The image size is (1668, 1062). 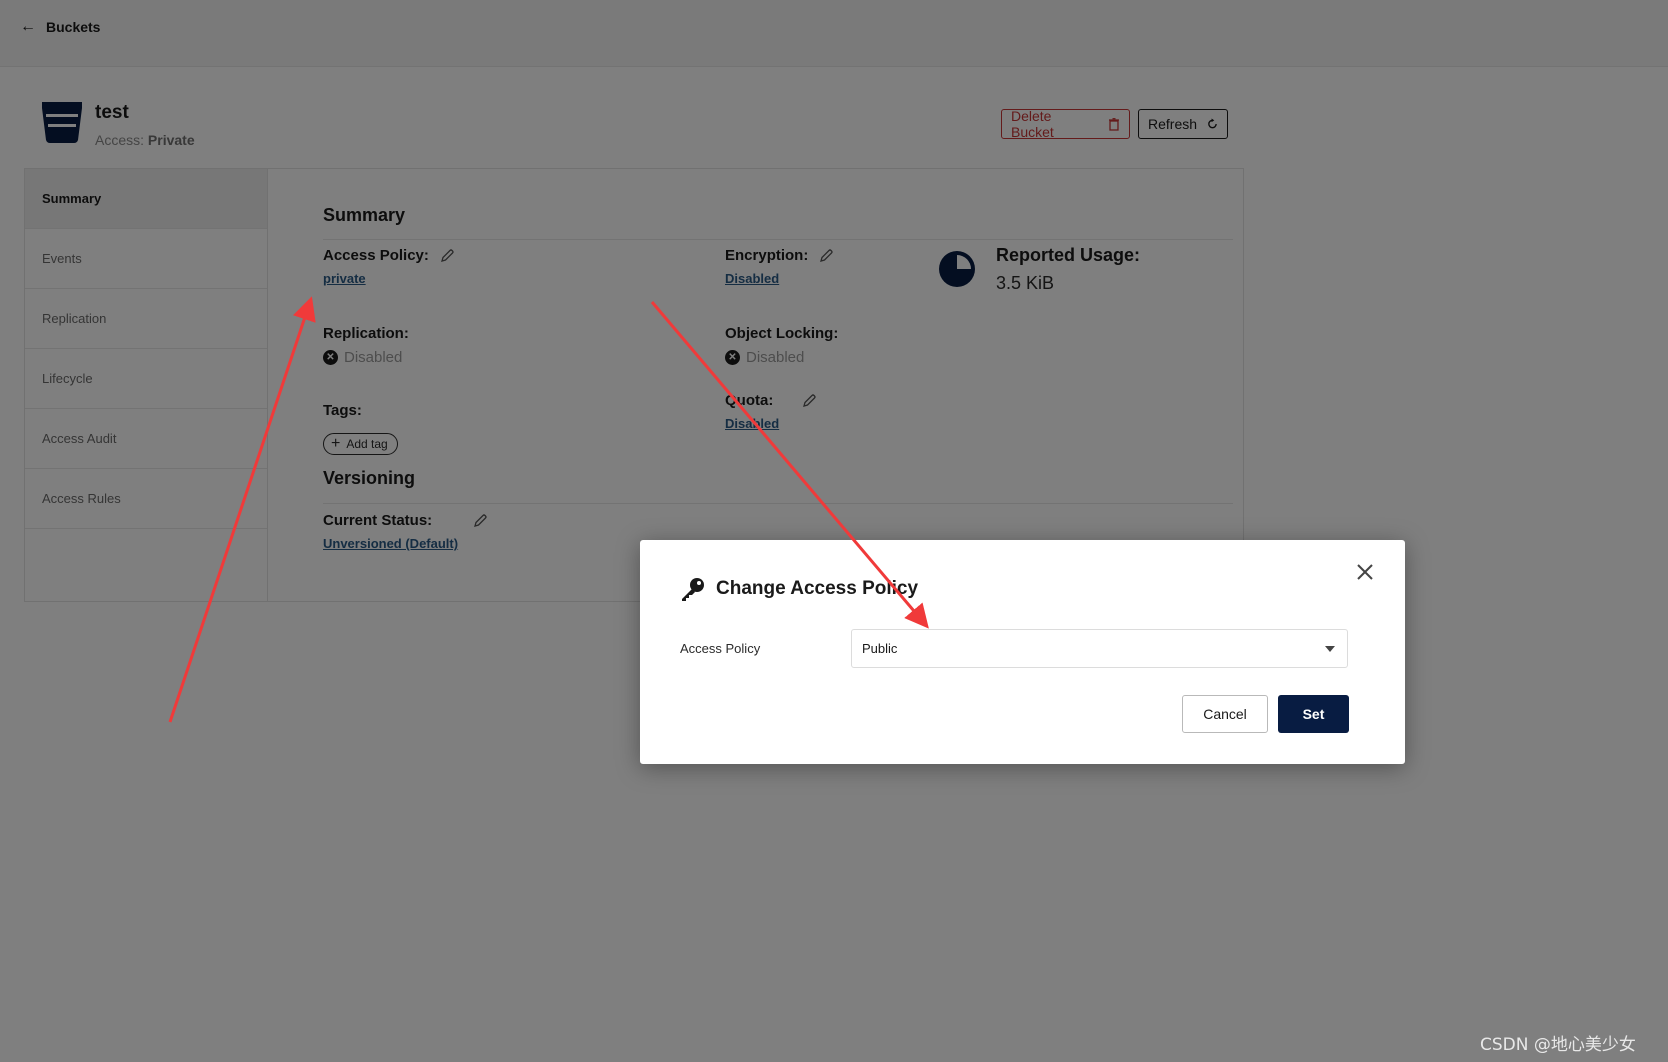 I want to click on close-icon, so click(x=1365, y=572).